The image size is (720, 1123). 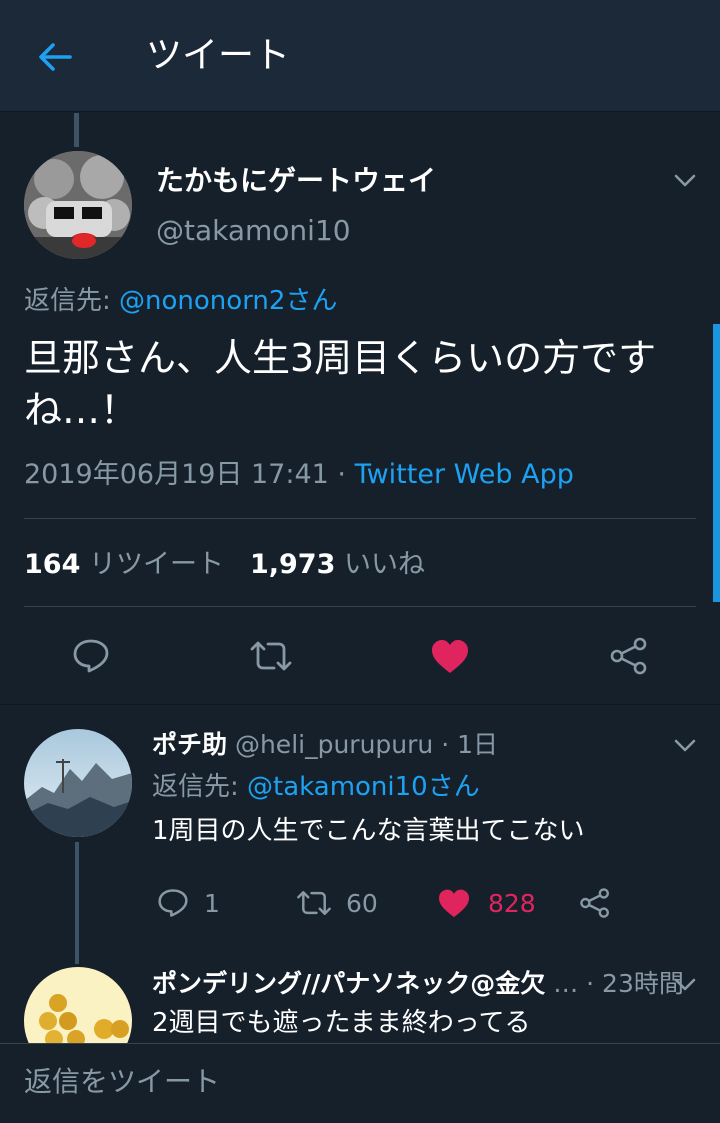 What do you see at coordinates (360, 56) in the screenshot?
I see `header-bar: ツイート` at bounding box center [360, 56].